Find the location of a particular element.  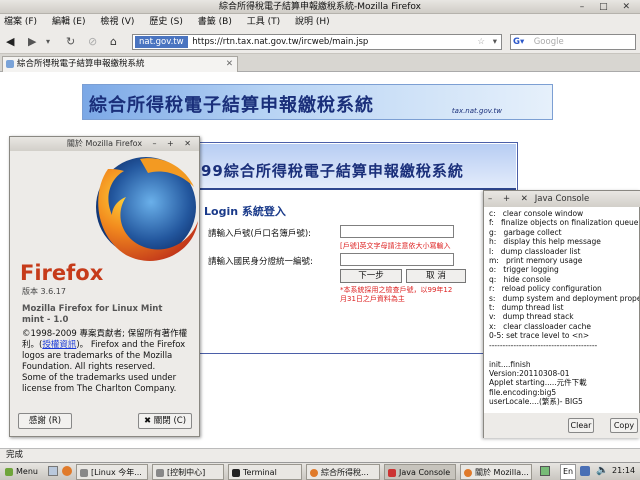

about-title: 關於 Mozilla Firefox is located at coordinates (104, 143).